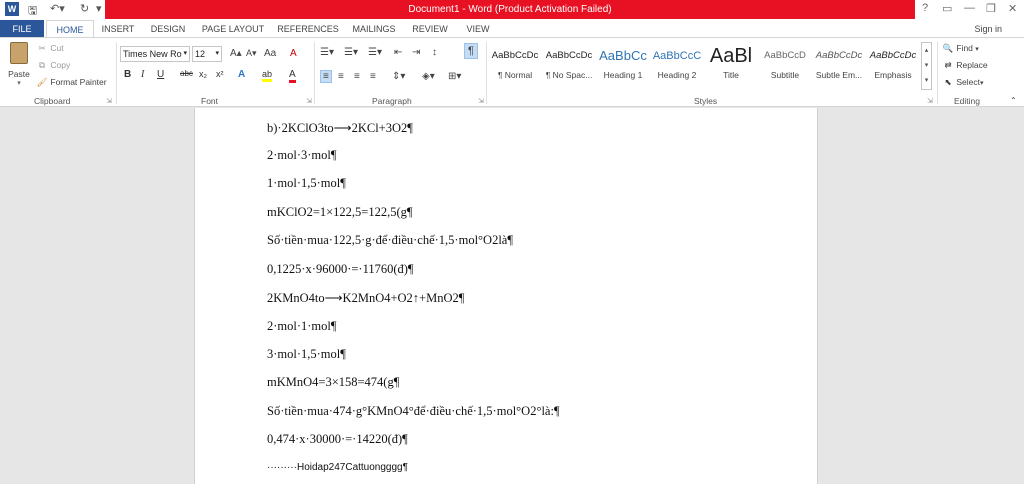 This screenshot has width=1024, height=484. What do you see at coordinates (962, 82) in the screenshot?
I see `select-button: ⬉ Select▾` at bounding box center [962, 82].